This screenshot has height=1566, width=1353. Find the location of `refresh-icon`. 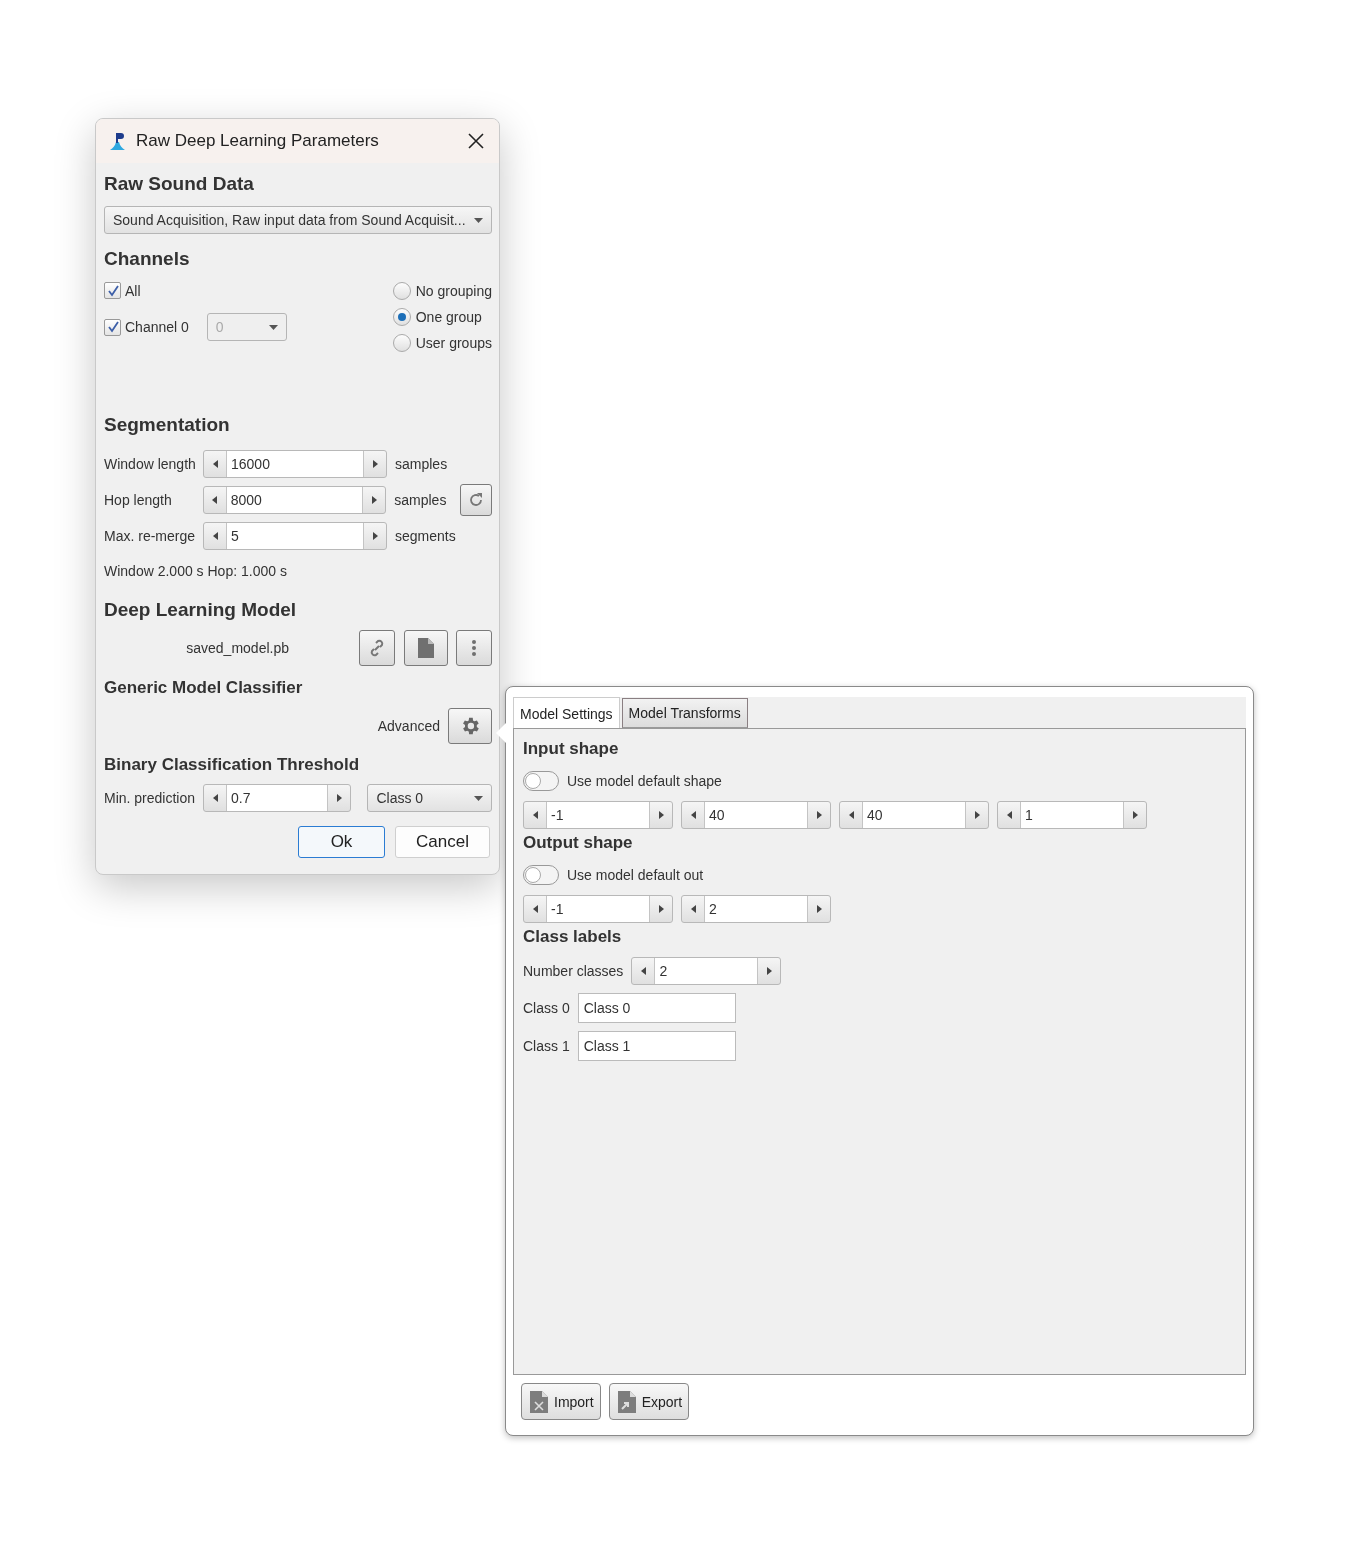

refresh-icon is located at coordinates (476, 500).